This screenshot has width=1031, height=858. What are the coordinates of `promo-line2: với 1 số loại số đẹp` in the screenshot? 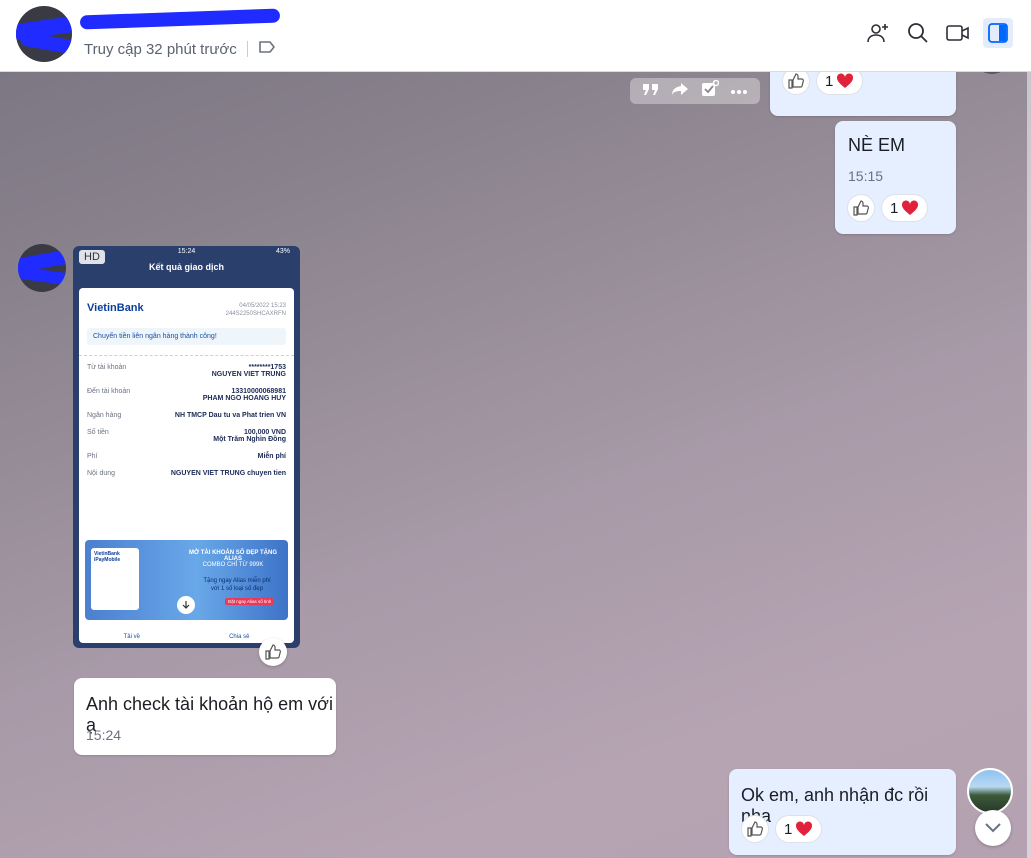 It's located at (237, 589).